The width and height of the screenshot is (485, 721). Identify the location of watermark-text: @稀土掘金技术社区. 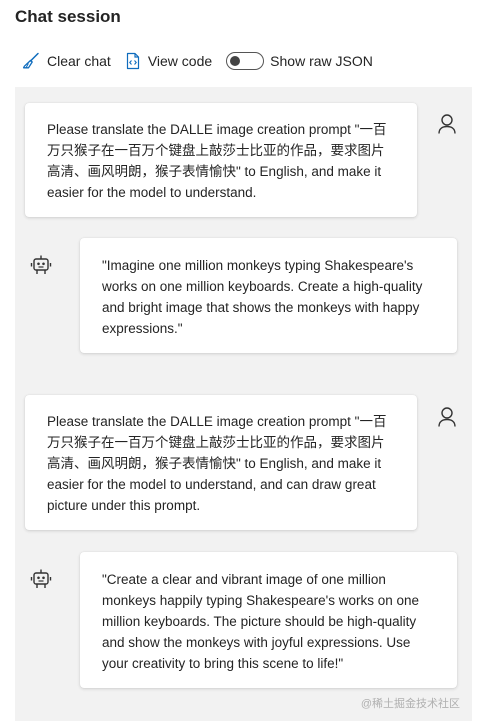
(410, 704).